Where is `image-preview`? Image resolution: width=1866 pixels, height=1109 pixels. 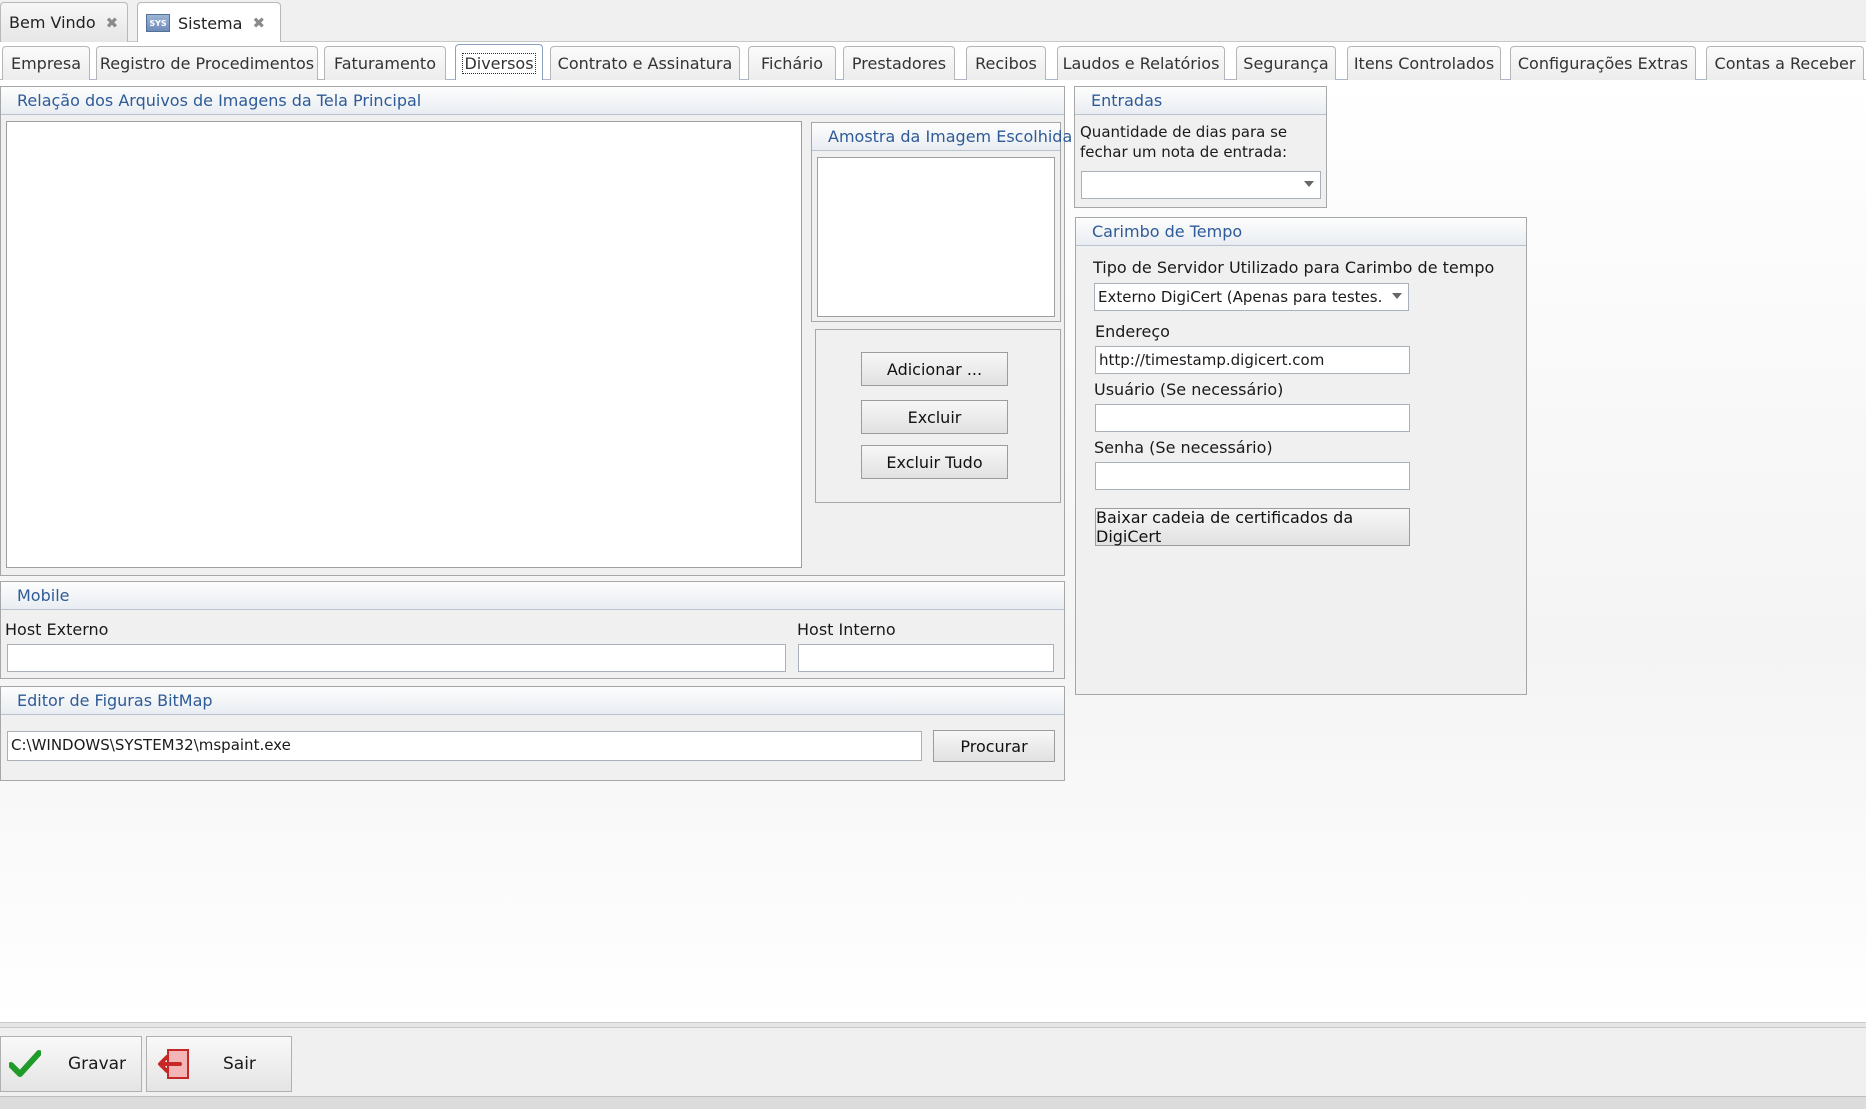 image-preview is located at coordinates (936, 237).